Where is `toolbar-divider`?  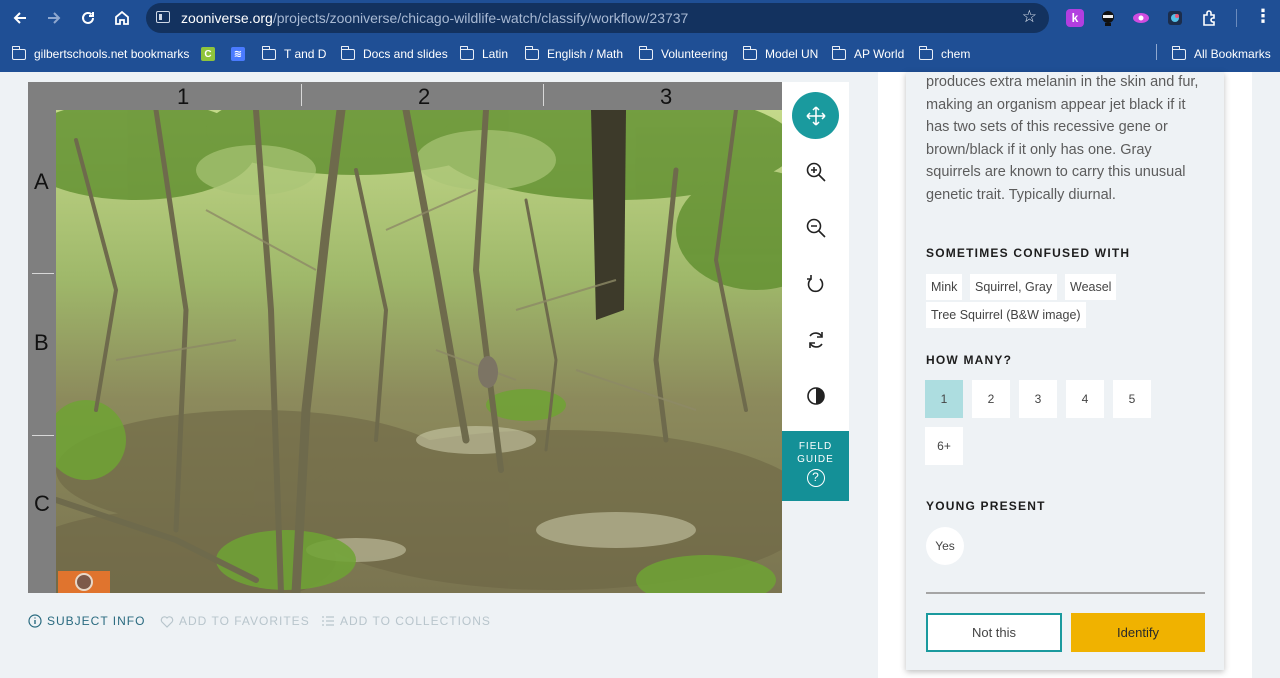
toolbar-divider is located at coordinates (1236, 18).